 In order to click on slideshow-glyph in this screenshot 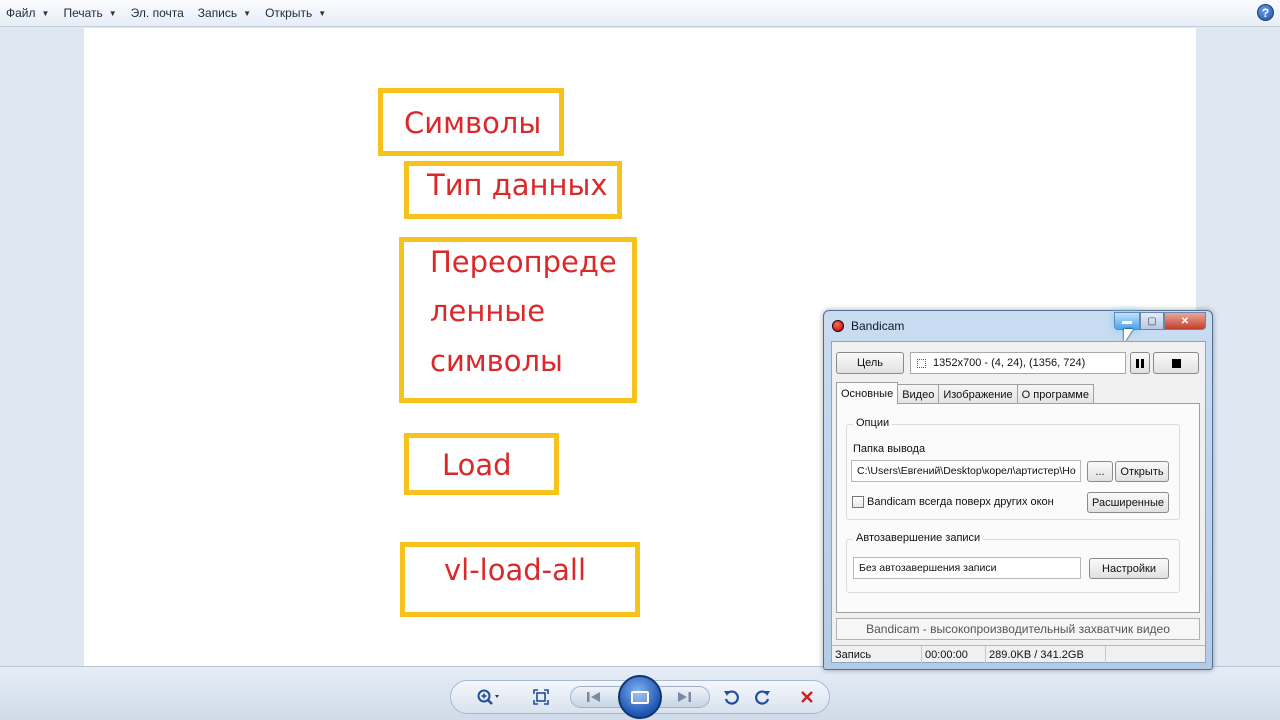, I will do `click(640, 697)`.